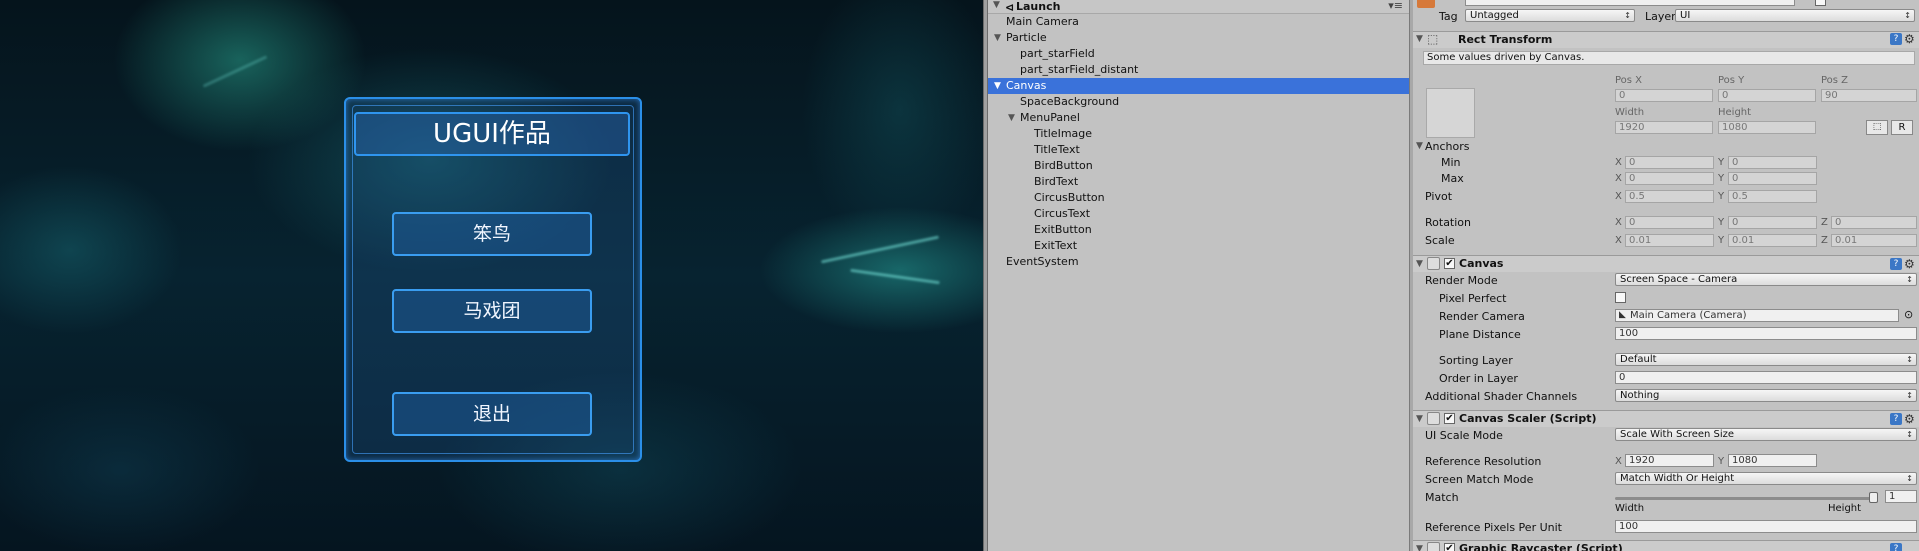 Image resolution: width=1919 pixels, height=551 pixels. Describe the element at coordinates (1433, 39) in the screenshot. I see `rect-transform-icon: ⬚` at that location.